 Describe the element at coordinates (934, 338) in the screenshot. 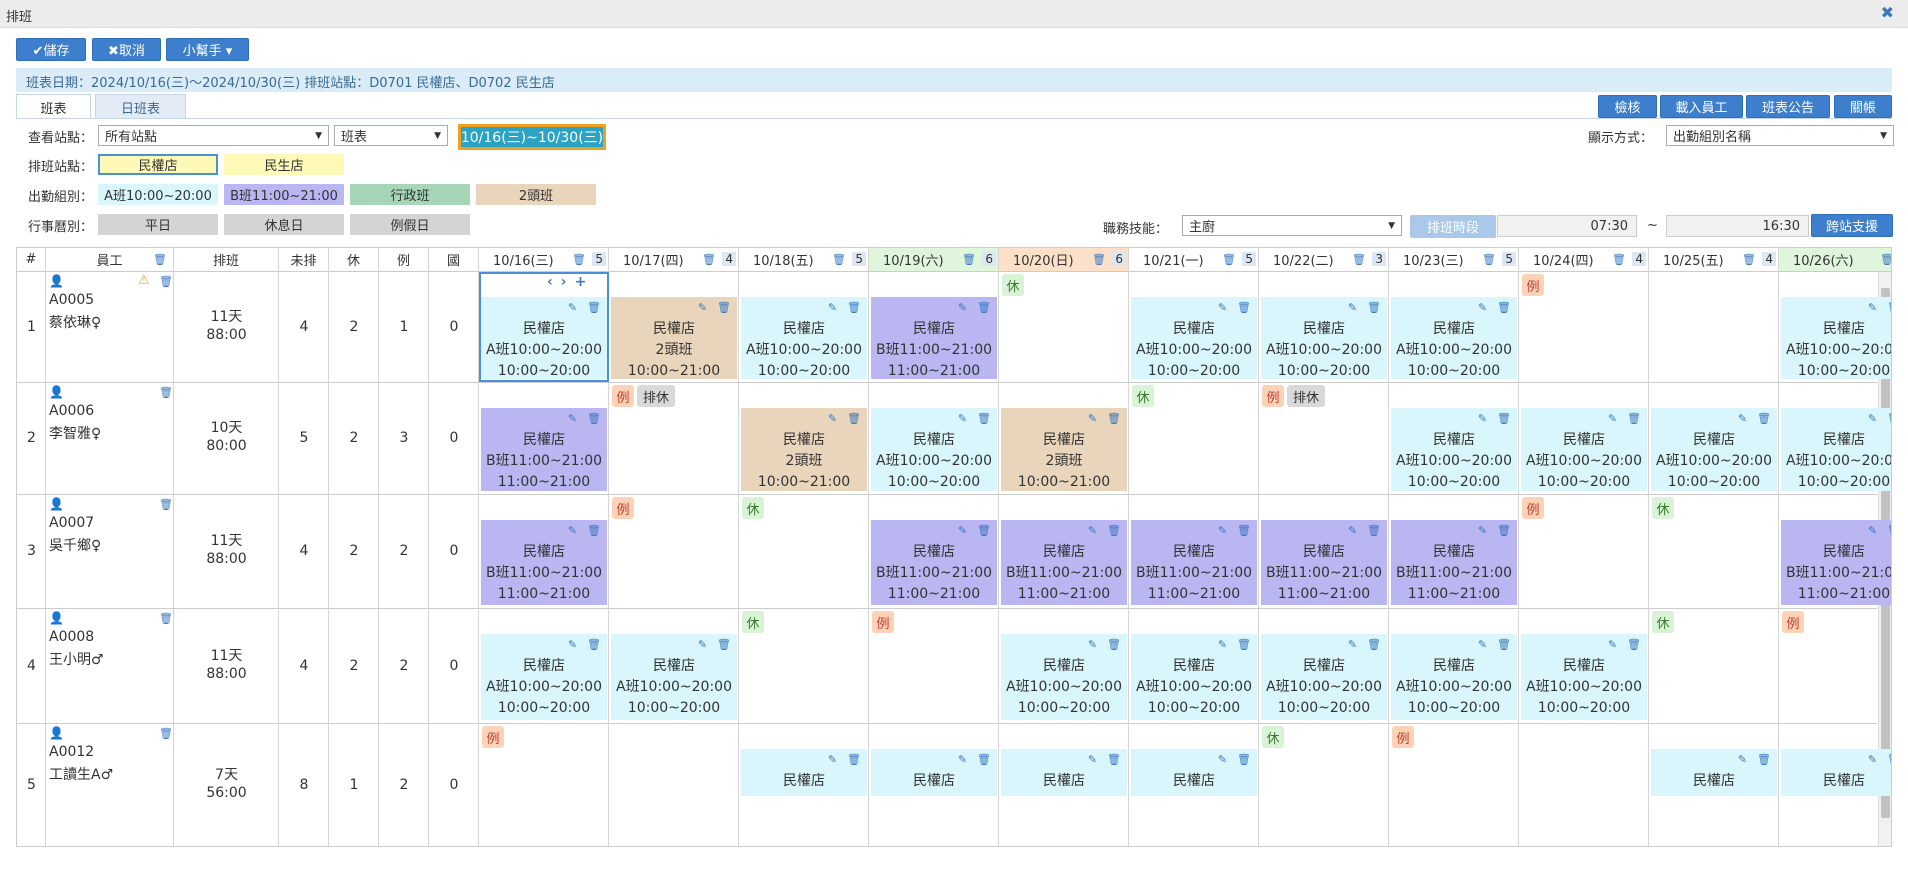

I see `shift-card: ✎🗑民權店B班11:00~21:0011:00~21:00收銀` at that location.